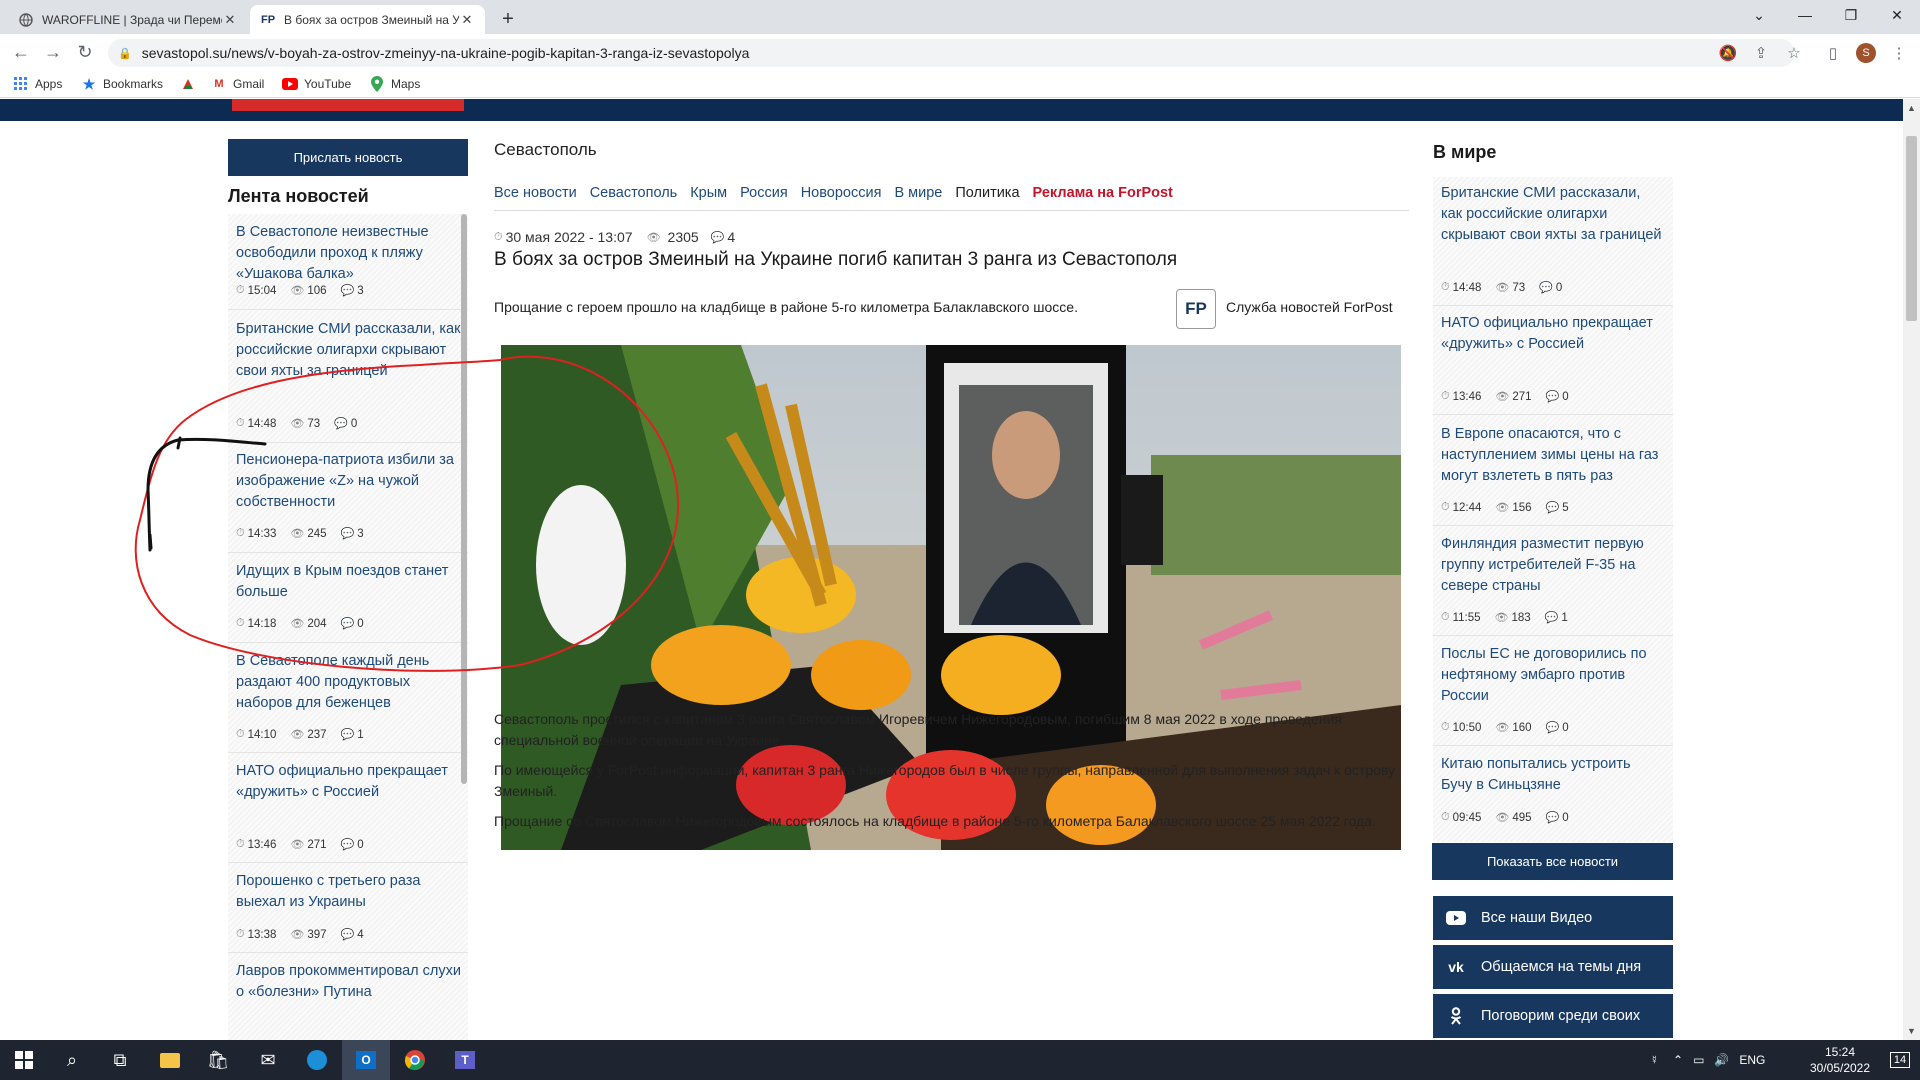 This screenshot has height=1080, width=1920. I want to click on chevron-up-icon: ⌃, so click(1678, 1060).